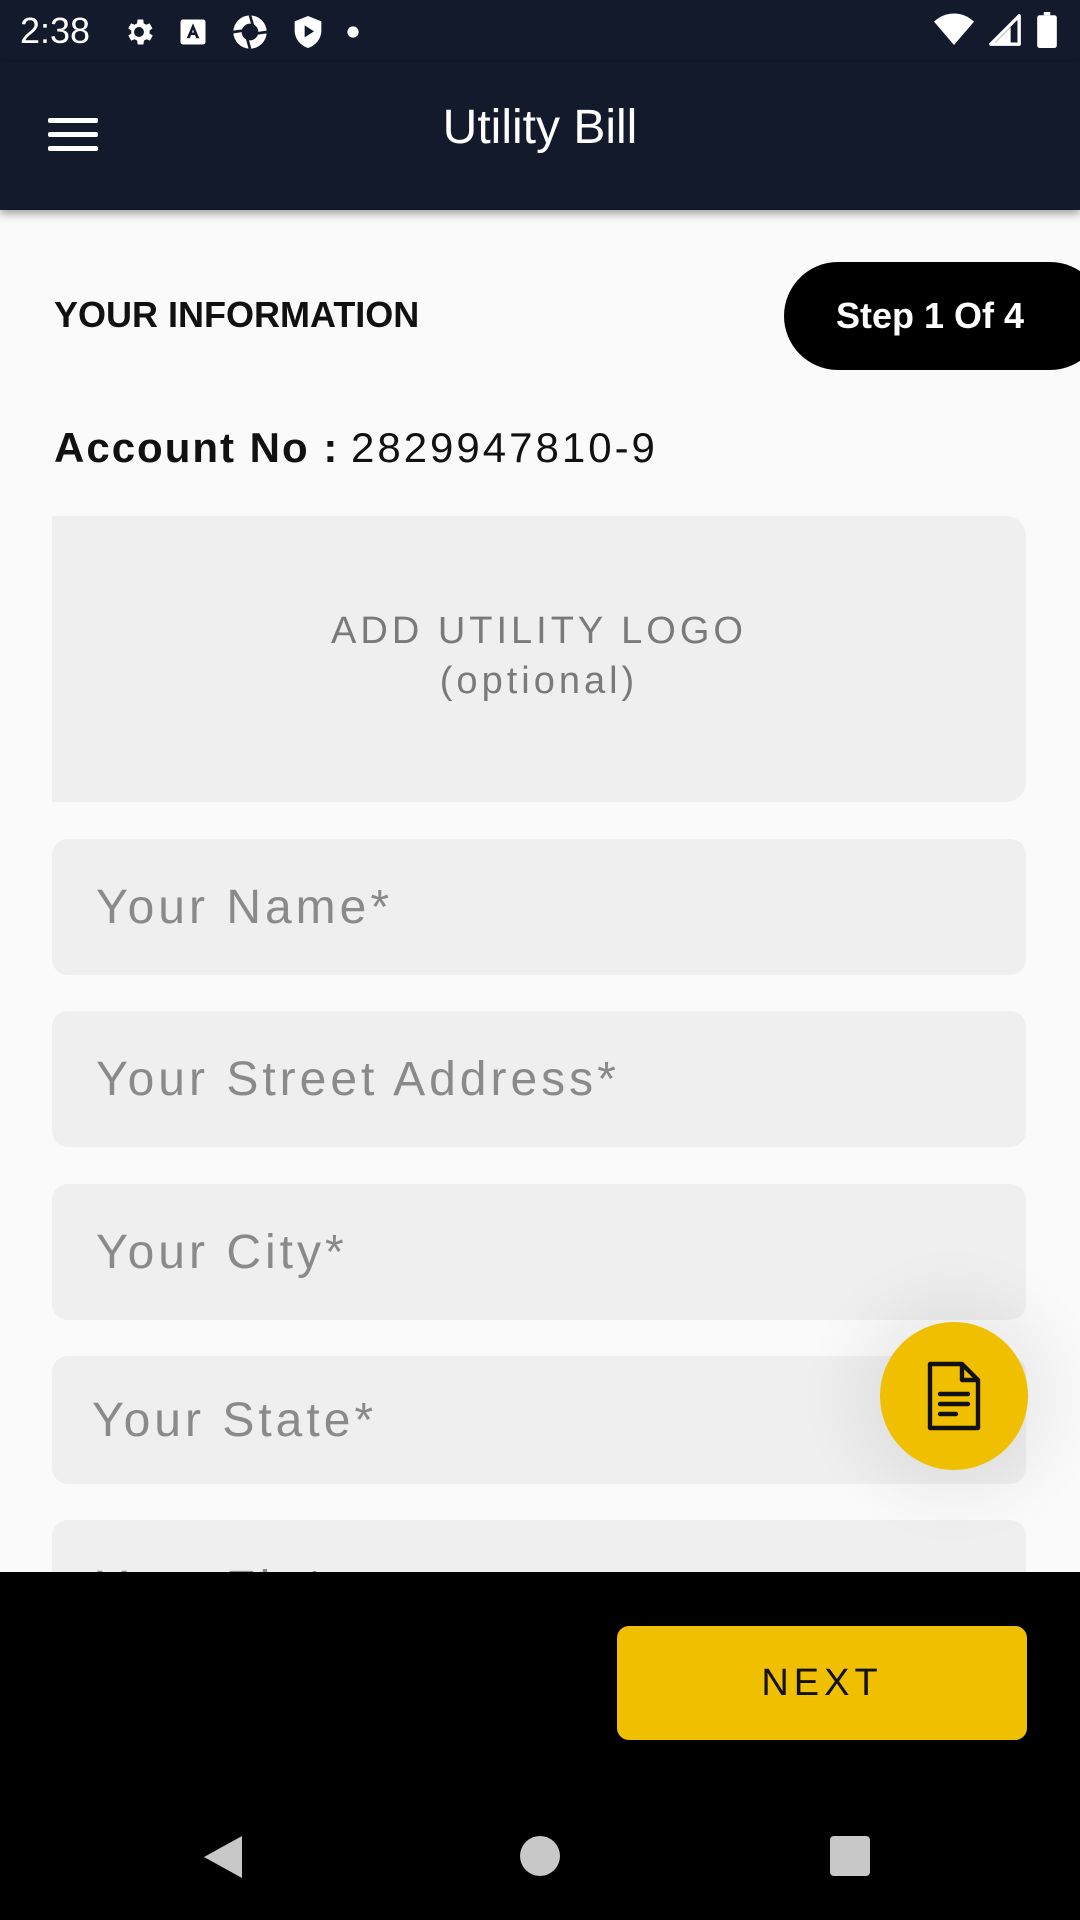 This screenshot has width=1080, height=1920. I want to click on page-title: Utility Bill, so click(540, 127).